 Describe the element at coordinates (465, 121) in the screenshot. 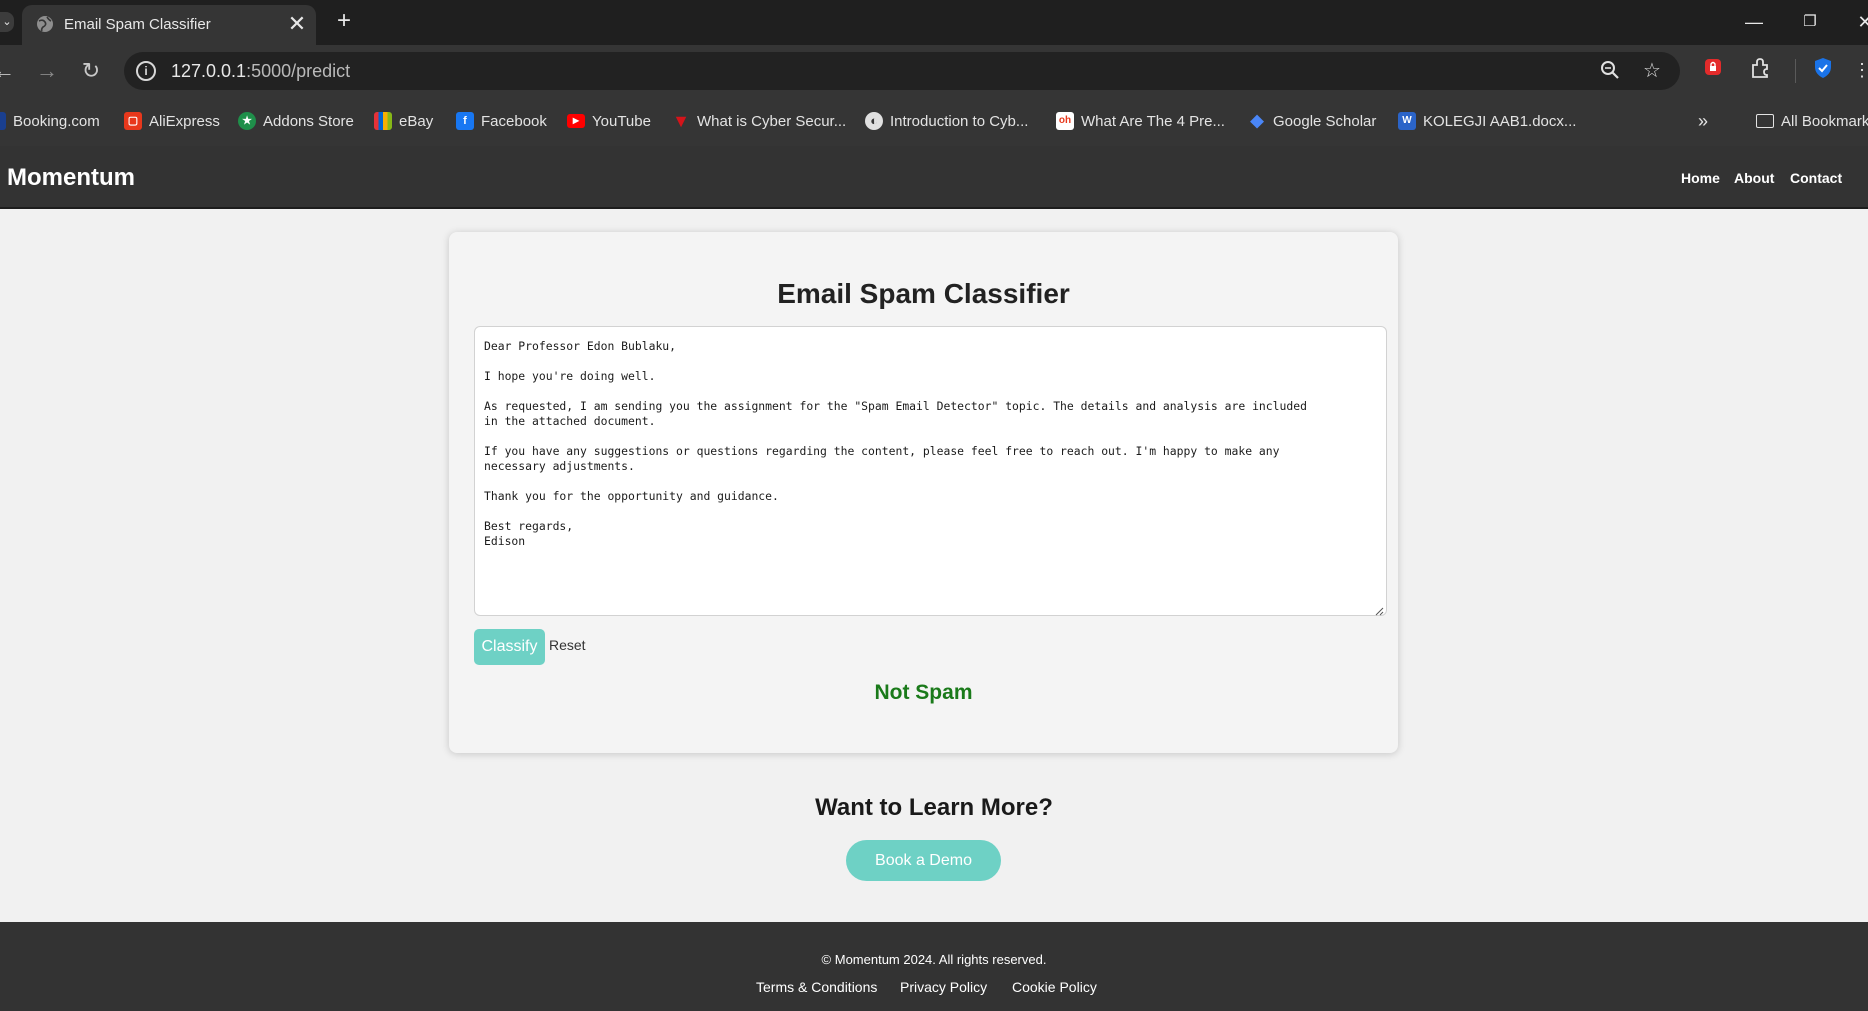

I see `facebook-icon: f` at that location.